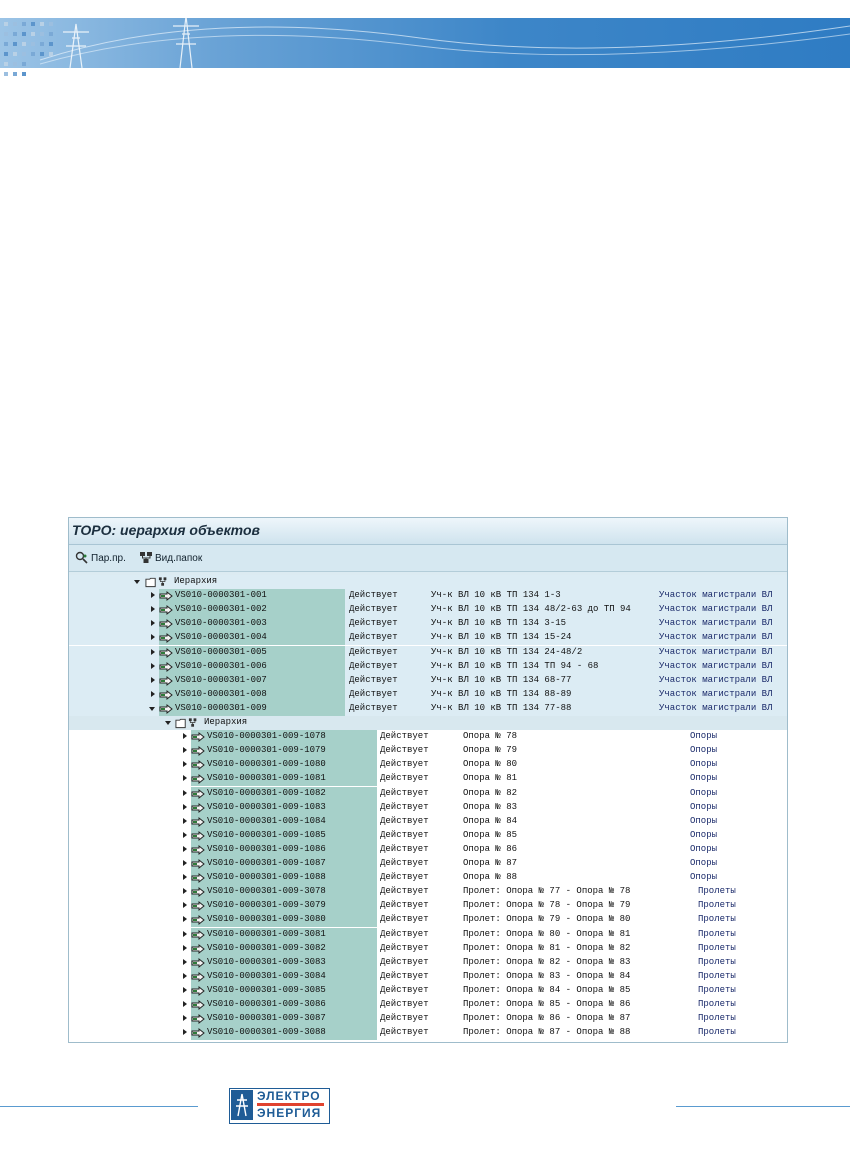 The width and height of the screenshot is (850, 1169). What do you see at coordinates (547, 891) in the screenshot?
I see `object-description: Пролет: Опора № 77 - Опора № 78` at bounding box center [547, 891].